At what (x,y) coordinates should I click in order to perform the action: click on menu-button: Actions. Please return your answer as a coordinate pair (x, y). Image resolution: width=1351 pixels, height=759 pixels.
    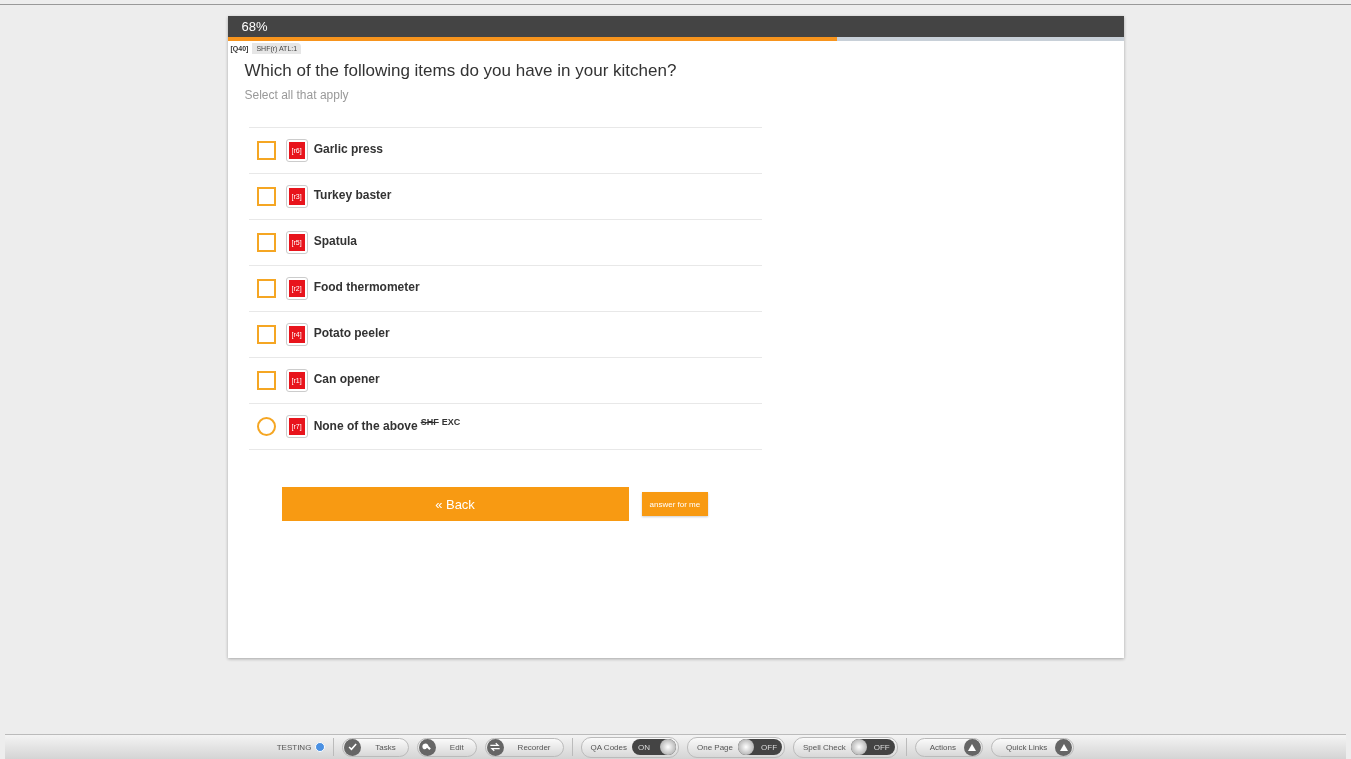
    Looking at the image, I should click on (948, 747).